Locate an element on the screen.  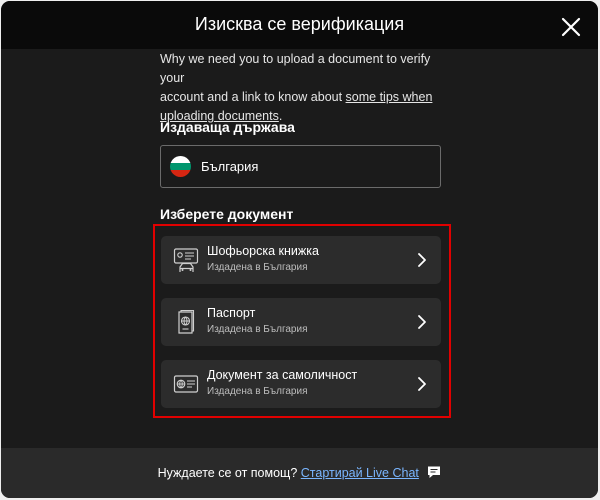
document-title: Паспорт is located at coordinates (231, 313).